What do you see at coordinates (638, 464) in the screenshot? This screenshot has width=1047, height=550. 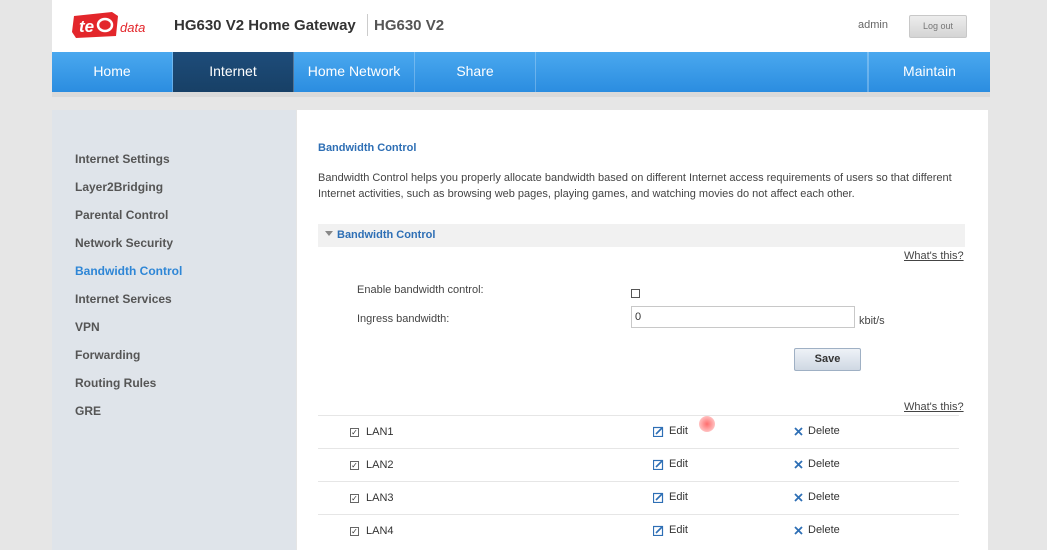 I see `table-row: ✓ LAN2 Edit Delete` at bounding box center [638, 464].